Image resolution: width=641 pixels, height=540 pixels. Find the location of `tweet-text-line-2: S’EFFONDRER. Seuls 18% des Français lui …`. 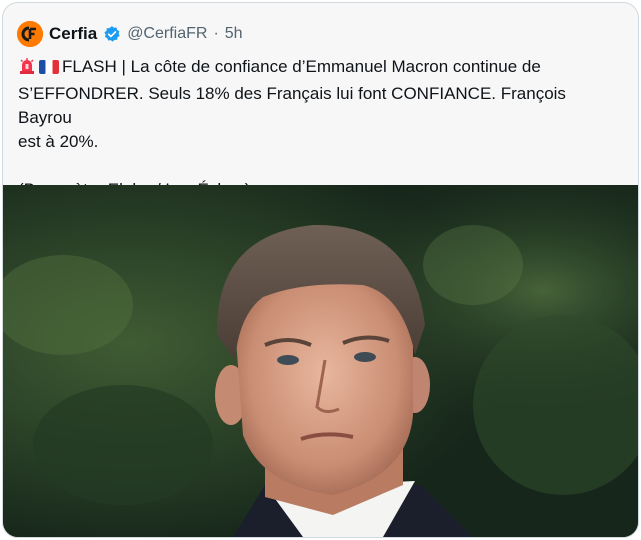

tweet-text-line-2: S’EFFONDRER. Seuls 18% des Français lui … is located at coordinates (294, 105).